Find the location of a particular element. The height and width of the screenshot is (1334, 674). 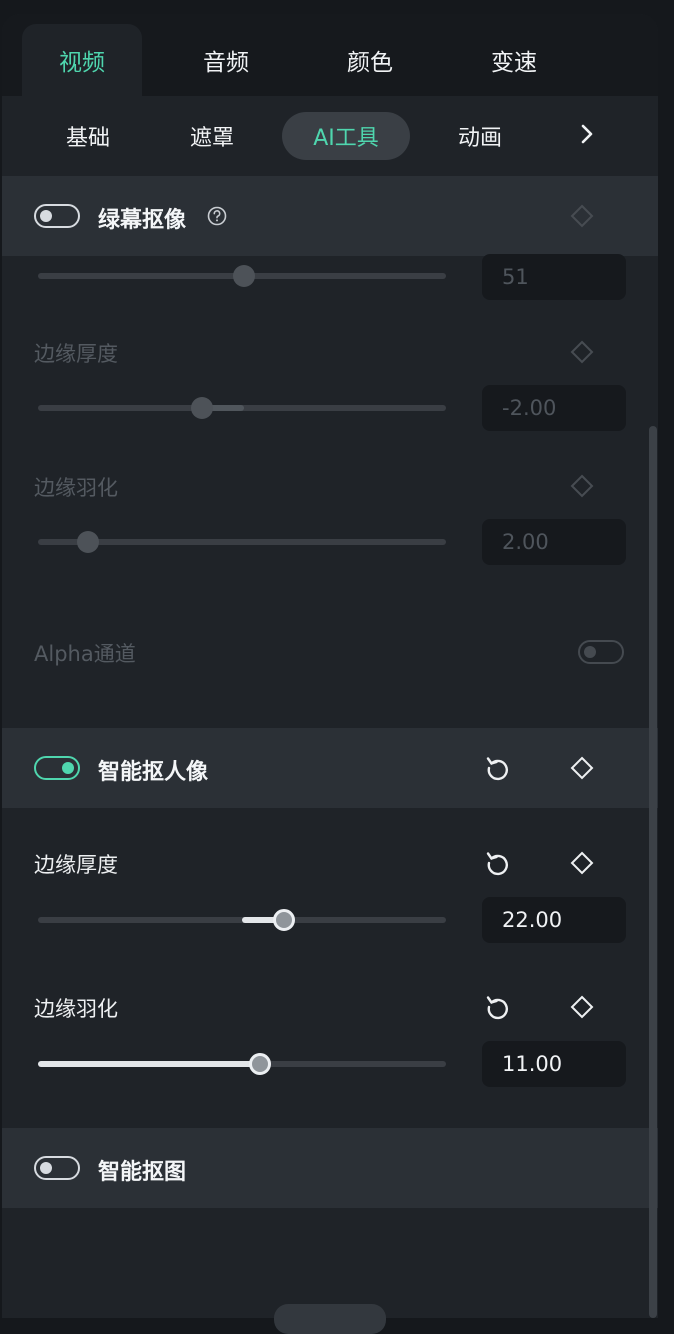

sp-edge-feather-fill is located at coordinates (150, 1064).